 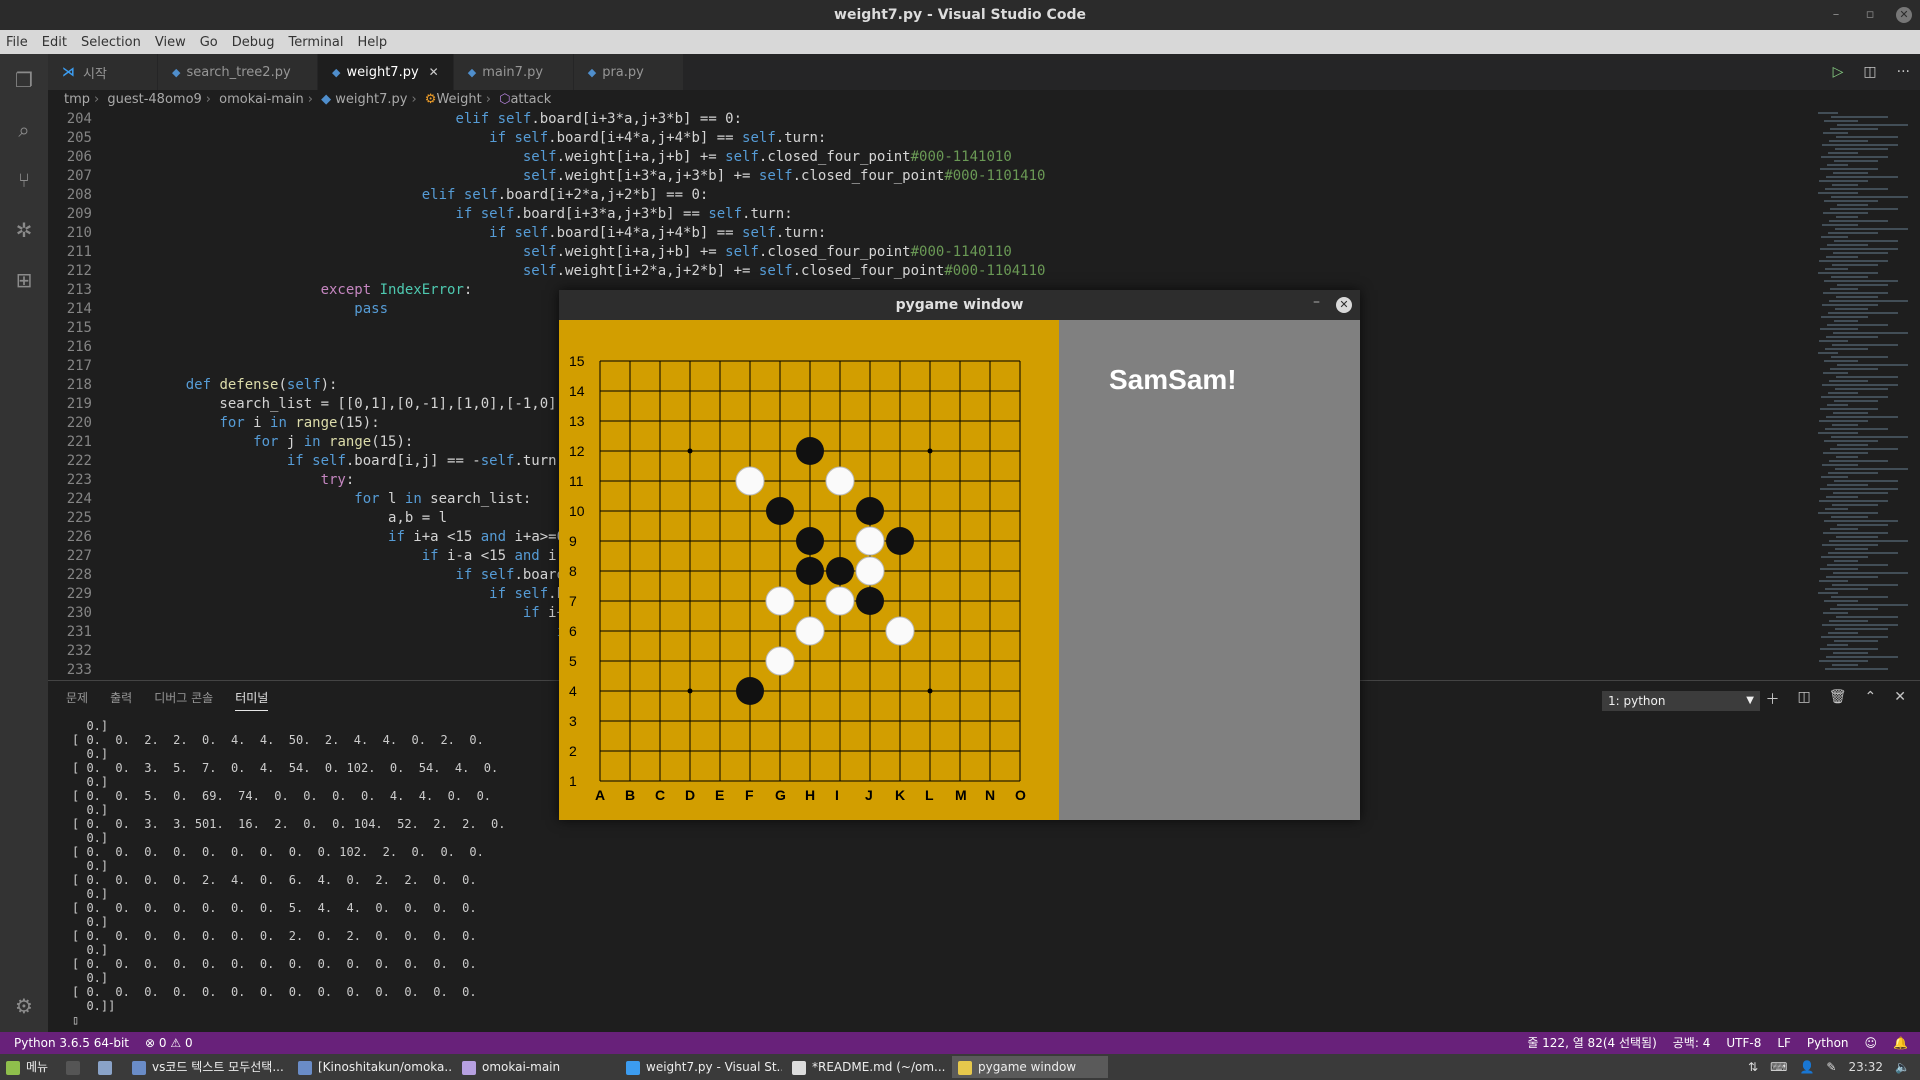 I want to click on tab-search-tree2: ◆ search_tree2.py, so click(x=238, y=72).